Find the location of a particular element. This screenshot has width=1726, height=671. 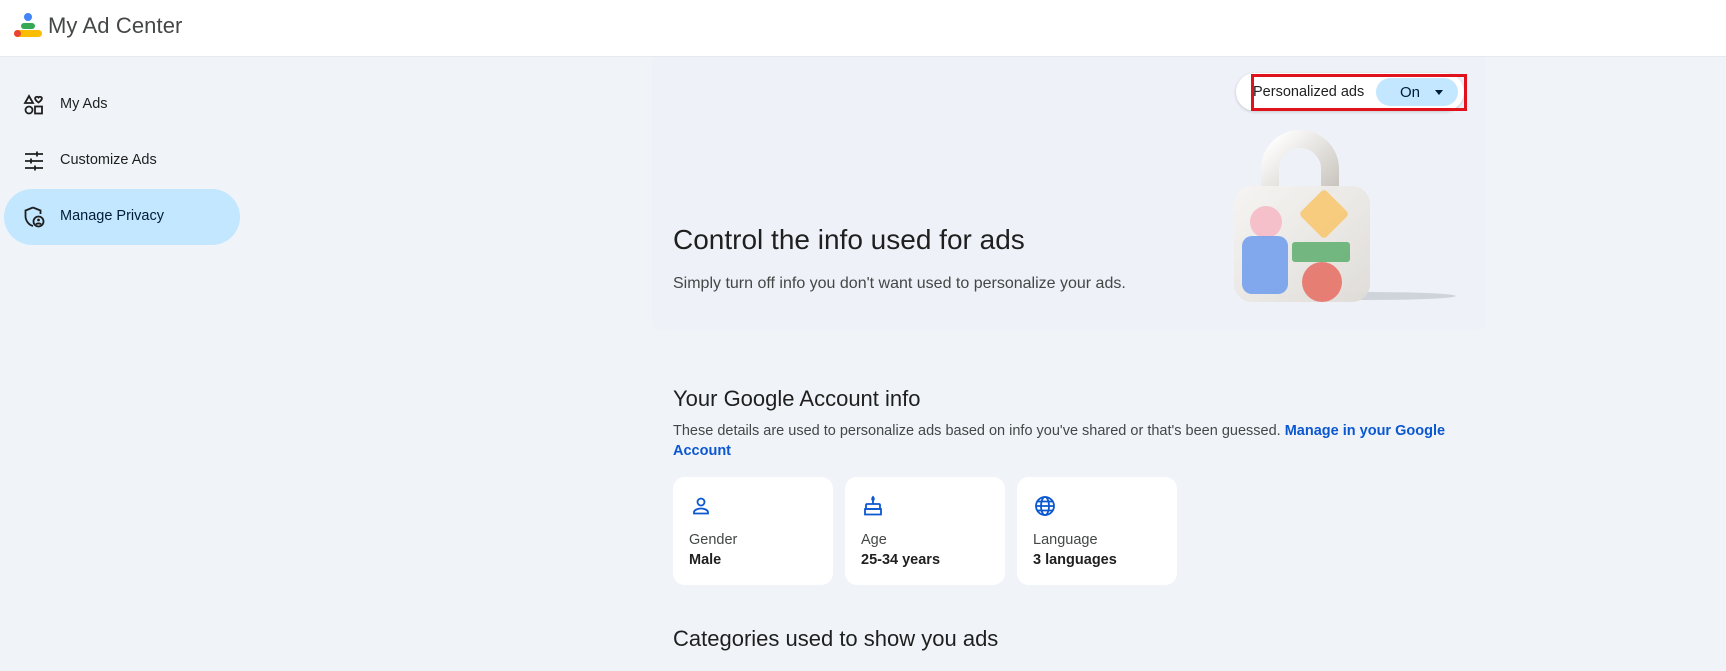

sidebar-item-my-ads: My Ads is located at coordinates (122, 105).